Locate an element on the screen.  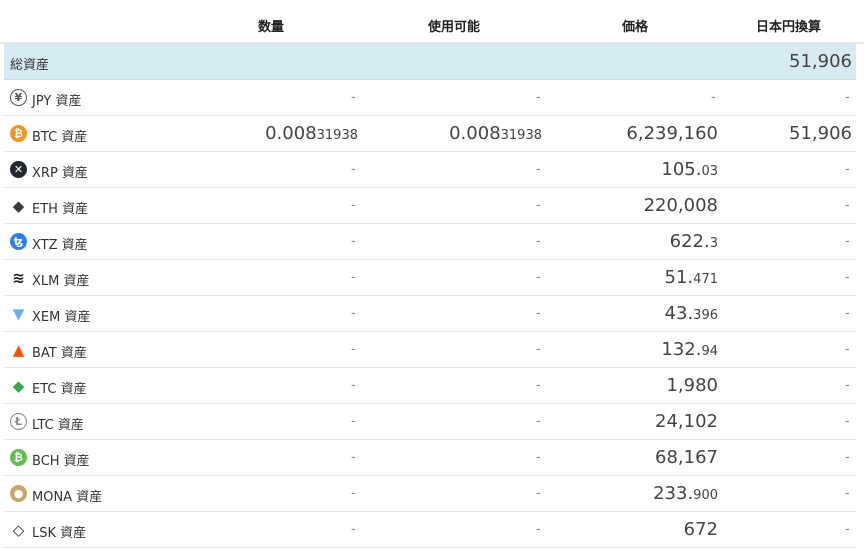
bitcoin-icon: ₿ is located at coordinates (18, 133).